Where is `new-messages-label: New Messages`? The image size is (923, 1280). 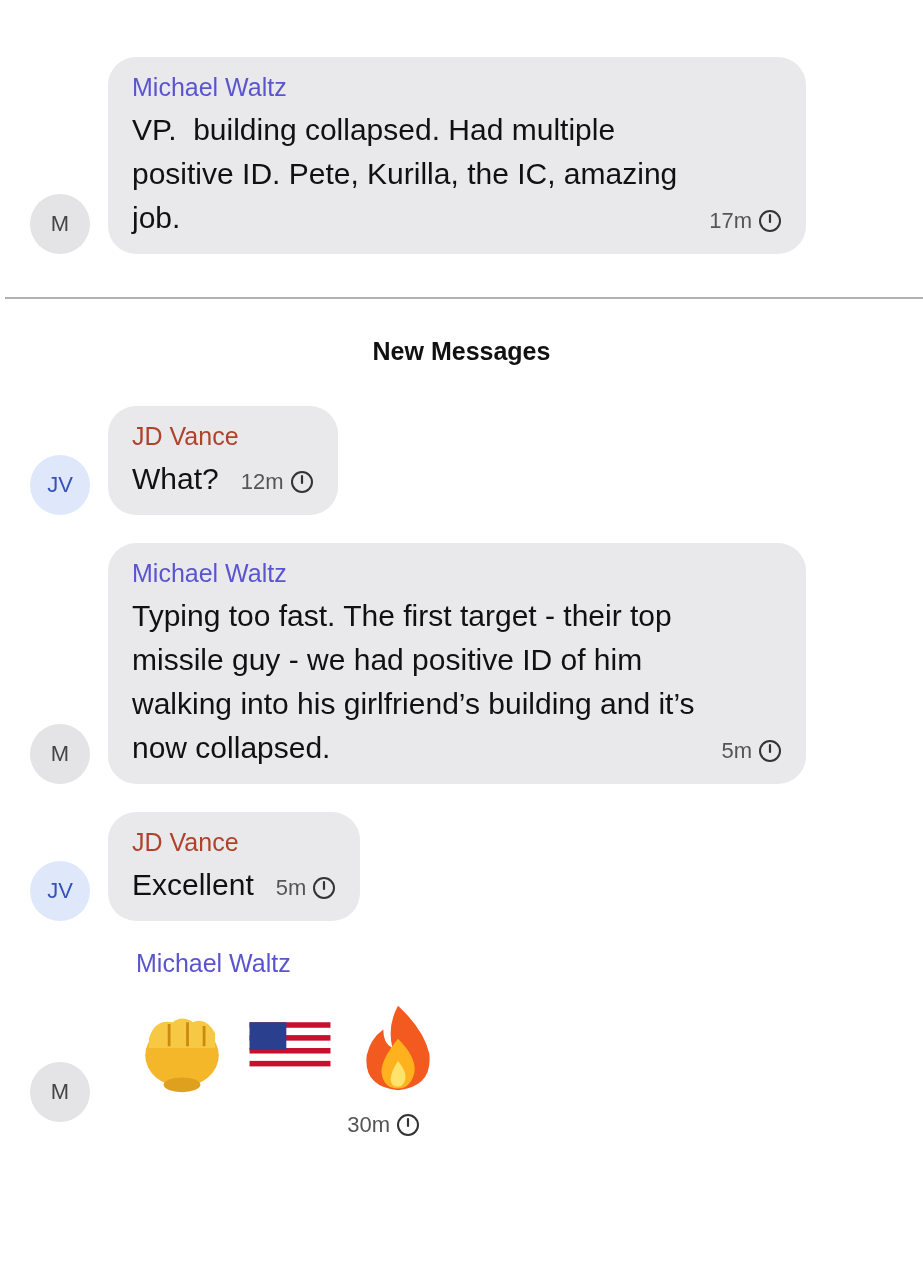 new-messages-label: New Messages is located at coordinates (461, 351).